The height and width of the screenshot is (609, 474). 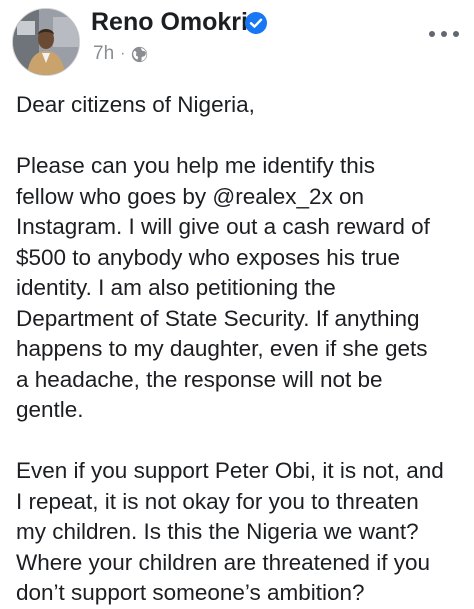 I want to click on author-avatar, so click(x=46, y=42).